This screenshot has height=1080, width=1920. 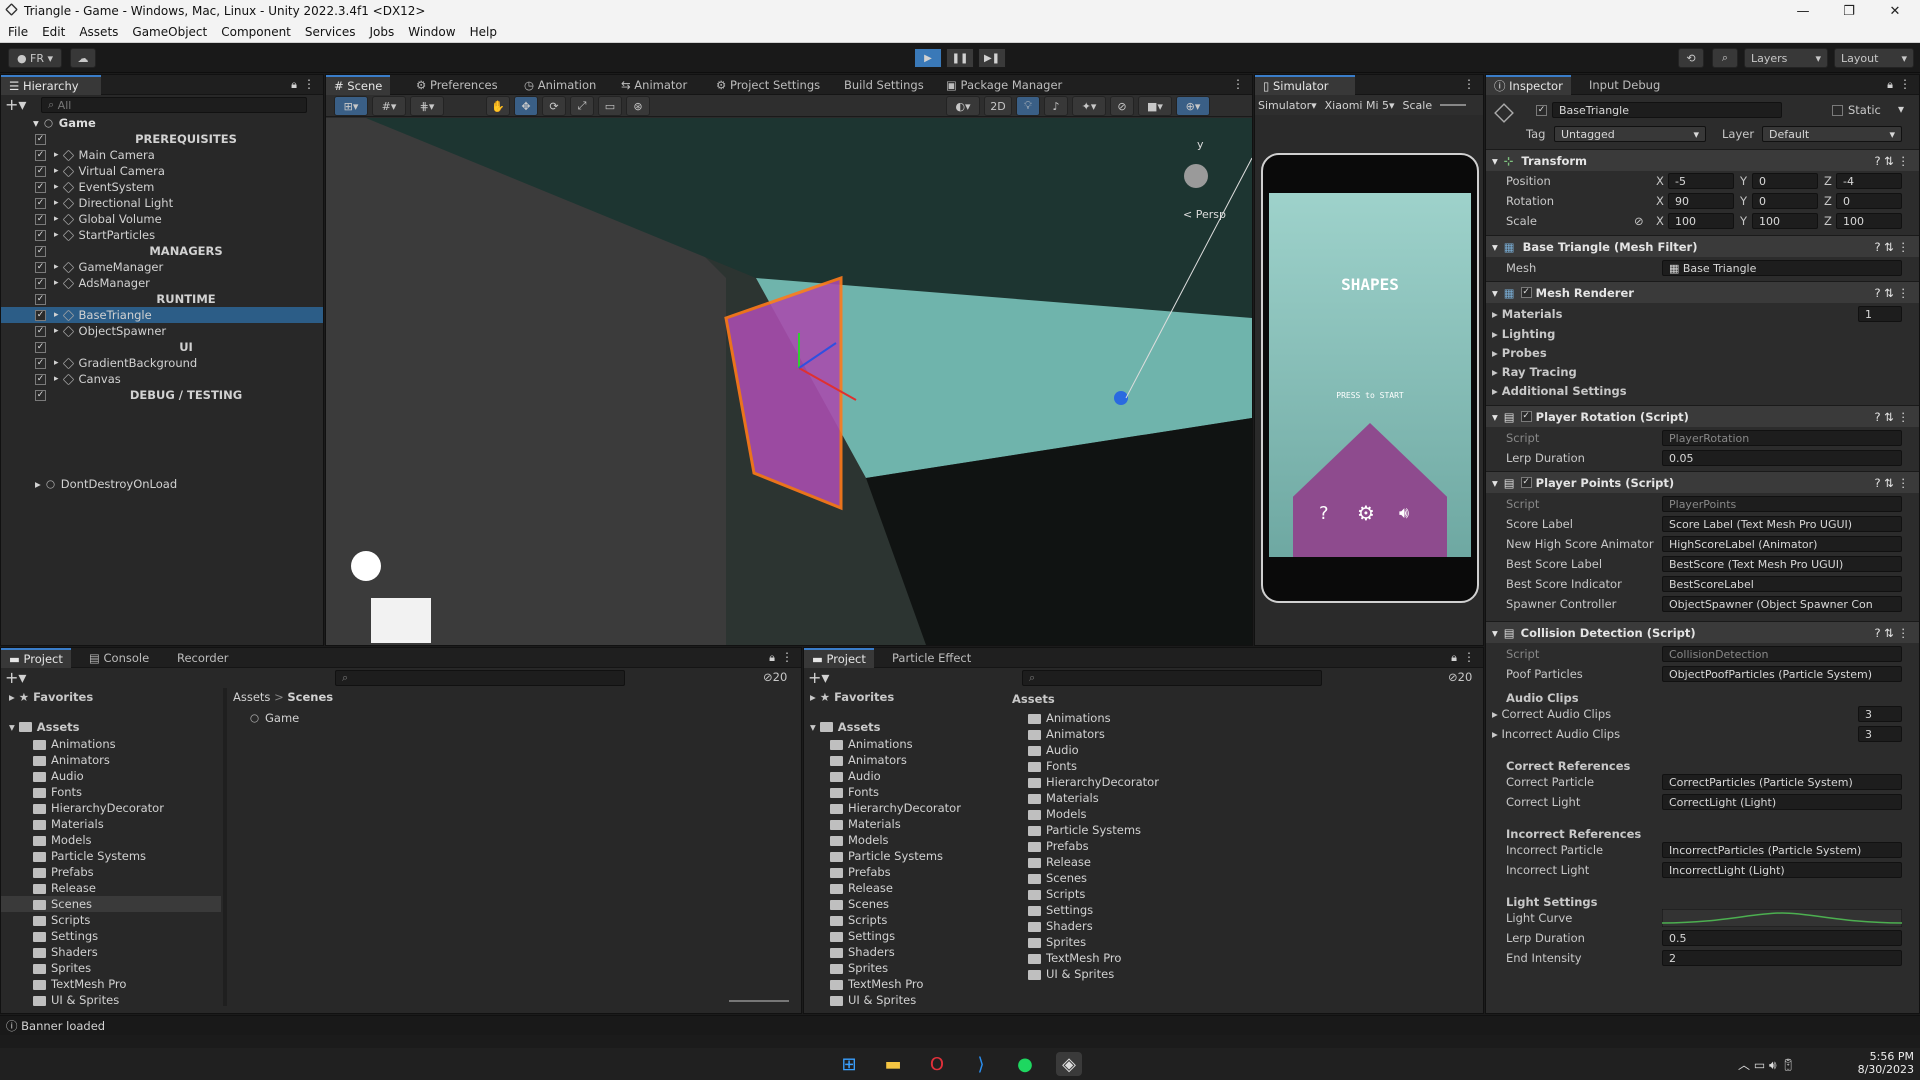 I want to click on chevron-down-icon: ▾, so click(x=1901, y=109).